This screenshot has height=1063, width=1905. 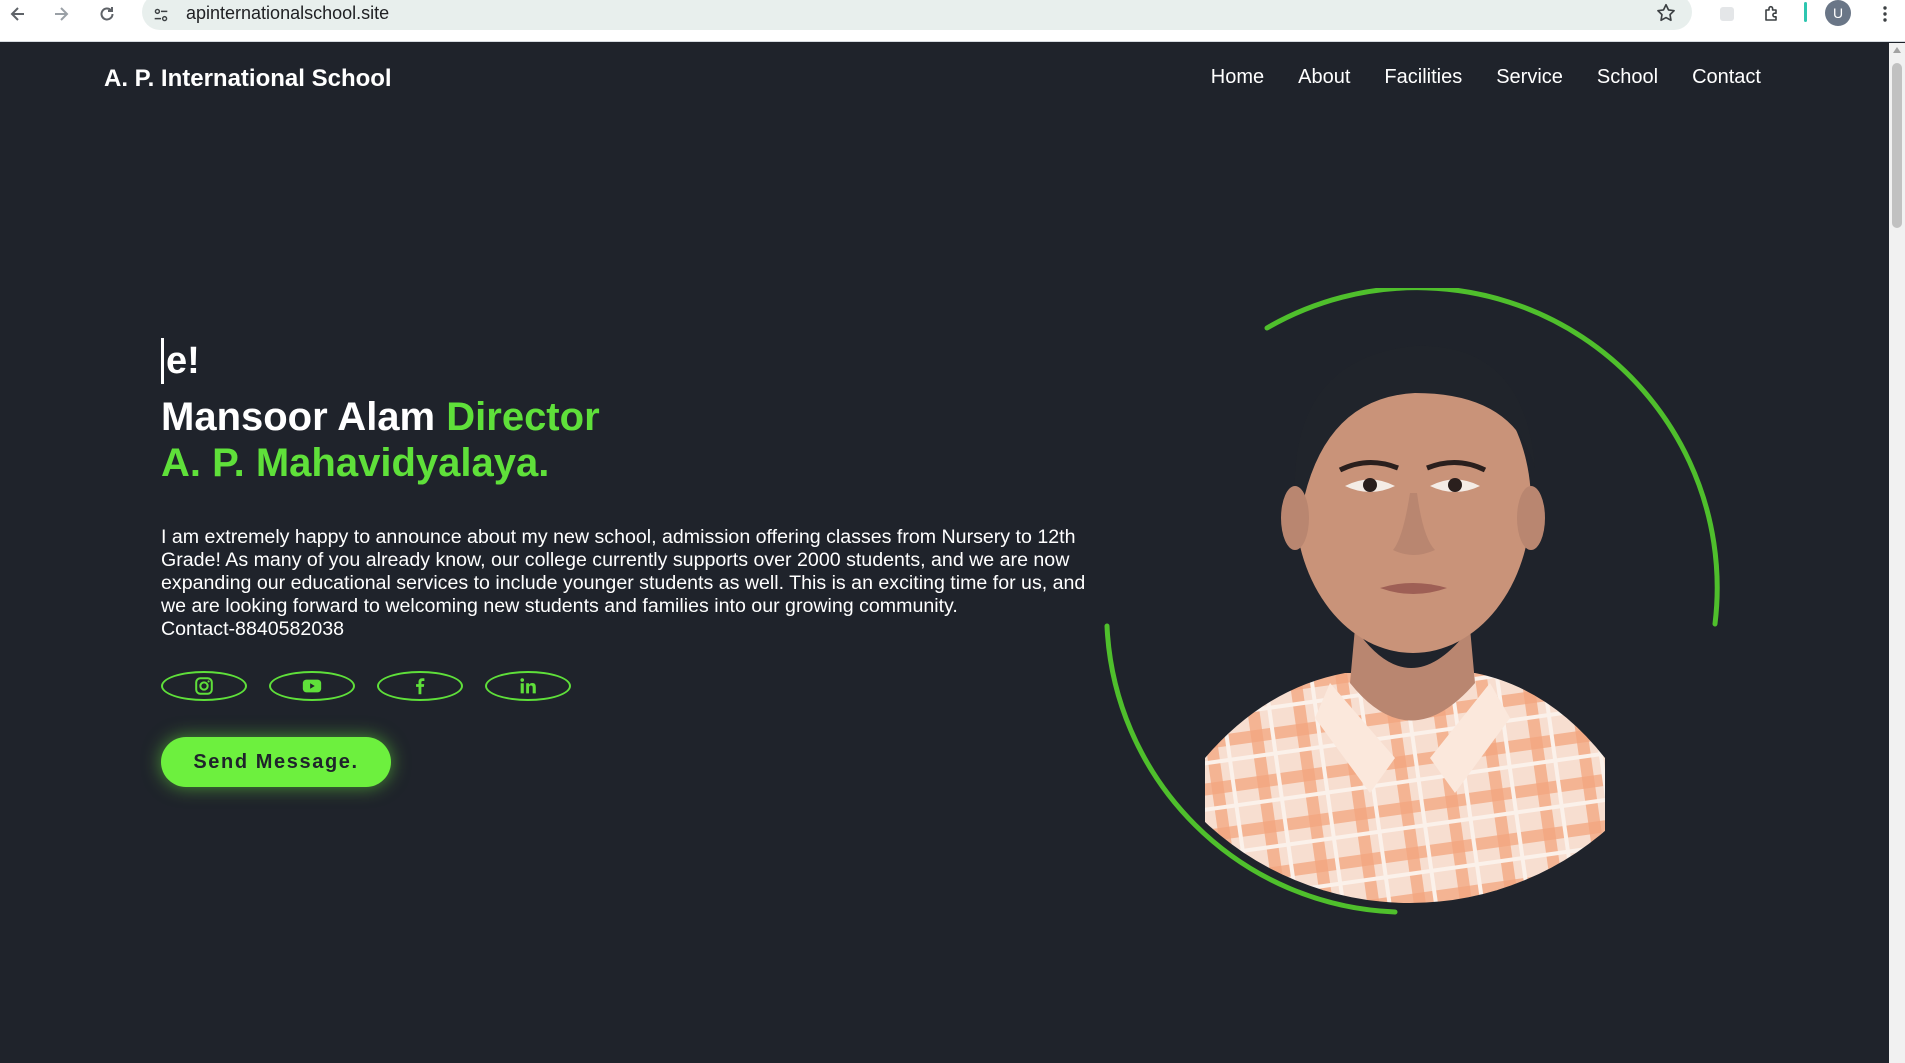 What do you see at coordinates (1237, 77) in the screenshot?
I see `nav-home: Home` at bounding box center [1237, 77].